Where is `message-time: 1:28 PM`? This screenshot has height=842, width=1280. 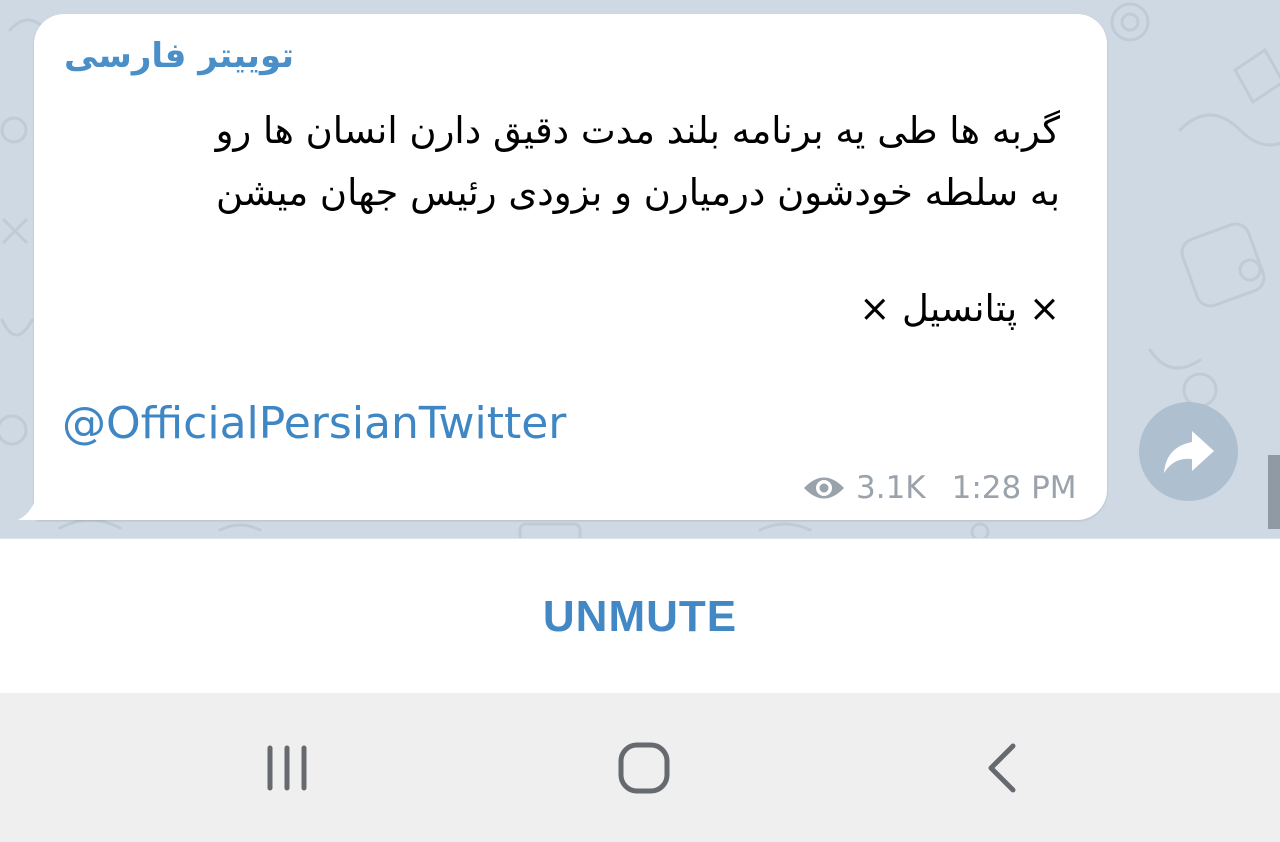
message-time: 1:28 PM is located at coordinates (1014, 488).